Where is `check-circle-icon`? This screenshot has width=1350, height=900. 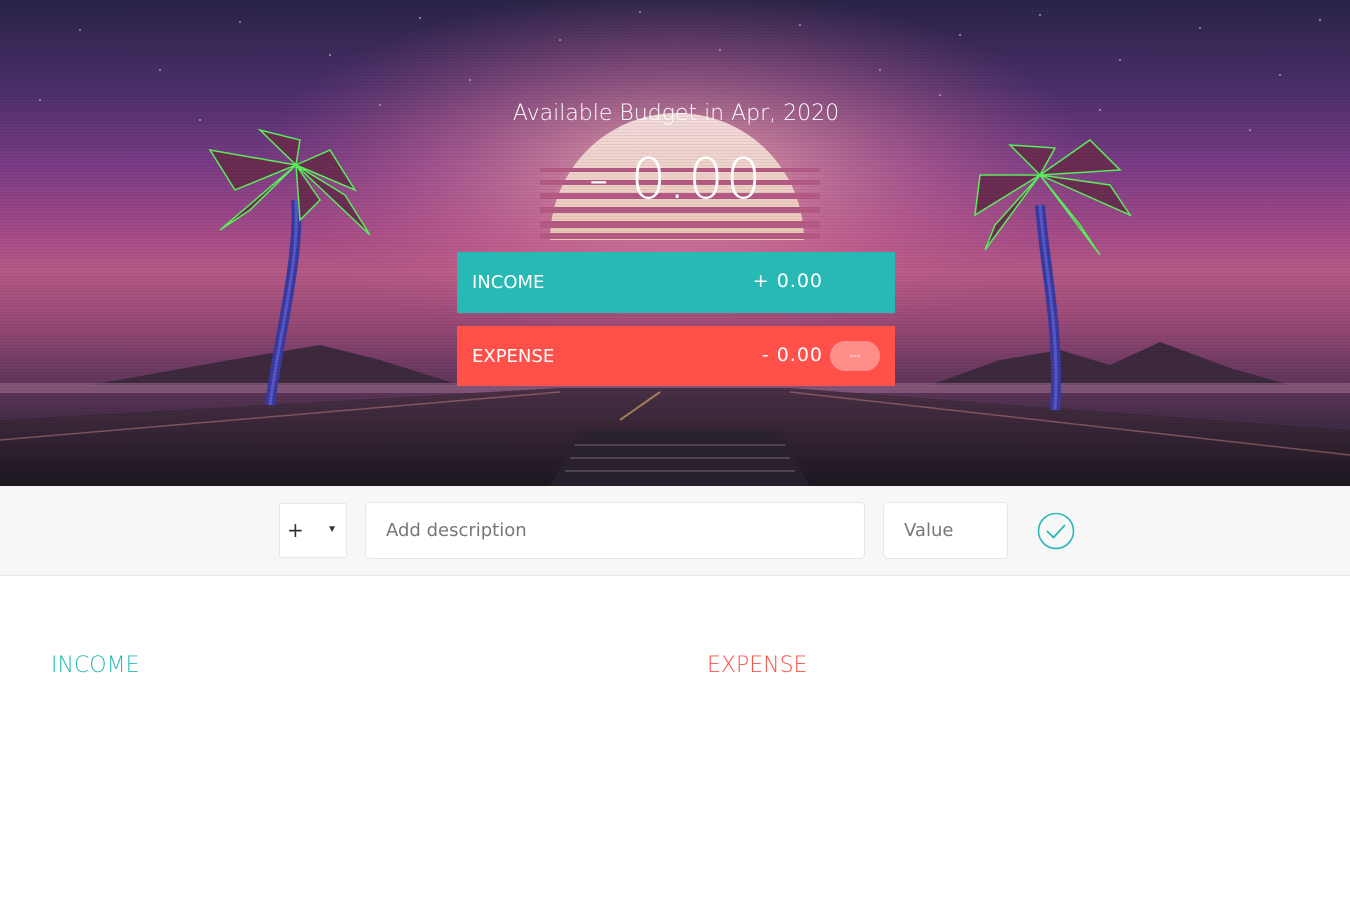 check-circle-icon is located at coordinates (1056, 531).